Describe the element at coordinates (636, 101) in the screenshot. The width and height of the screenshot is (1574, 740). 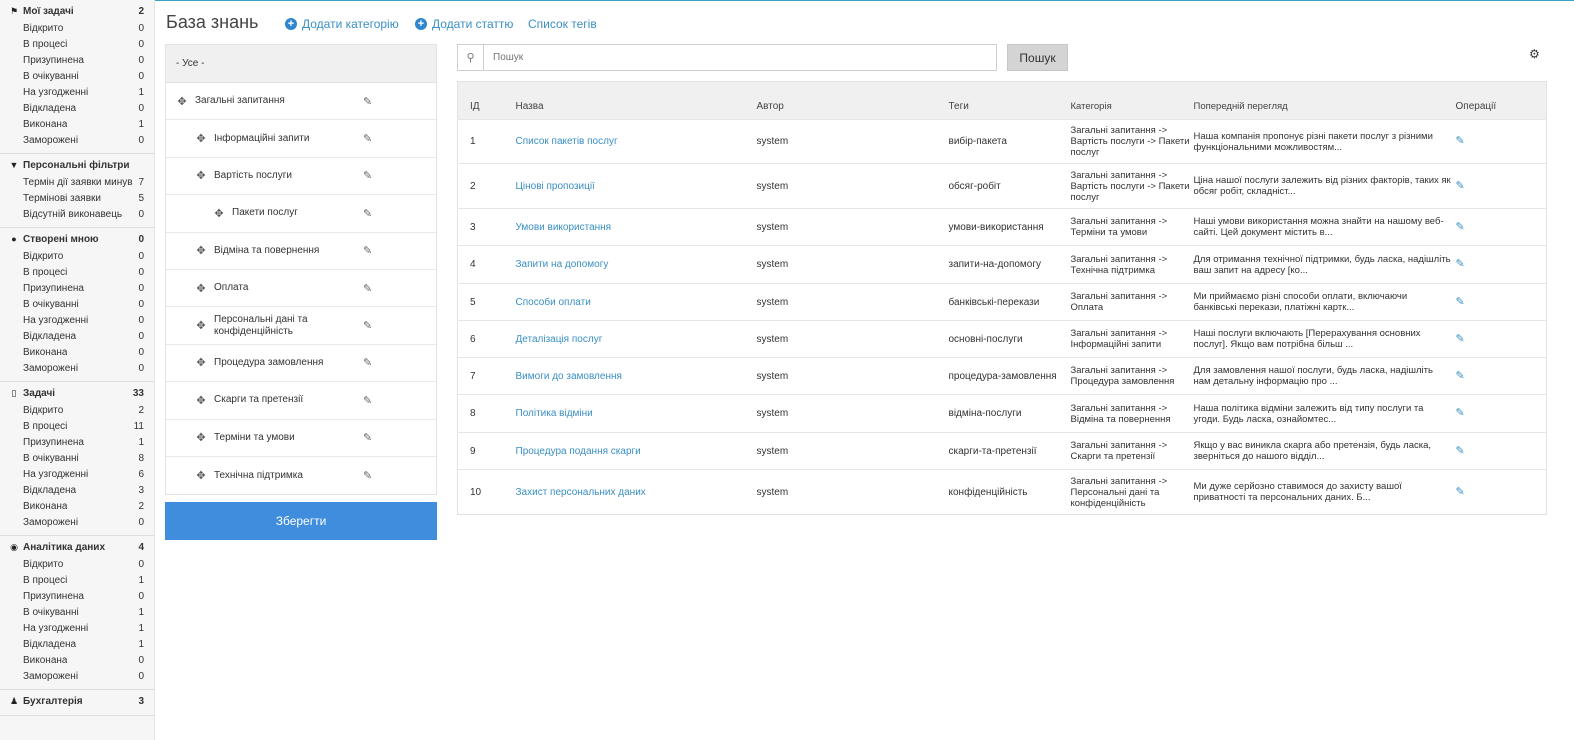
I see `col-title: Назва` at that location.